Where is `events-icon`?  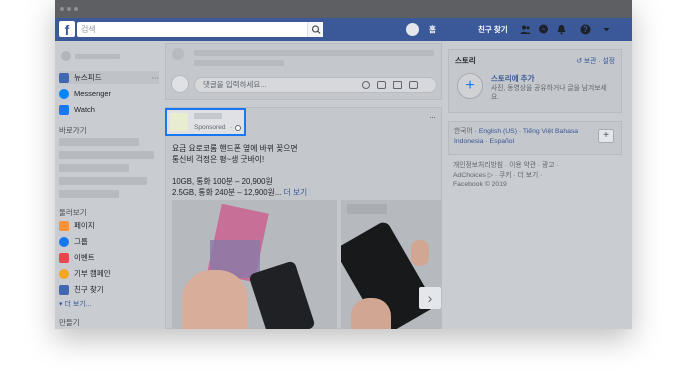
events-icon is located at coordinates (64, 257).